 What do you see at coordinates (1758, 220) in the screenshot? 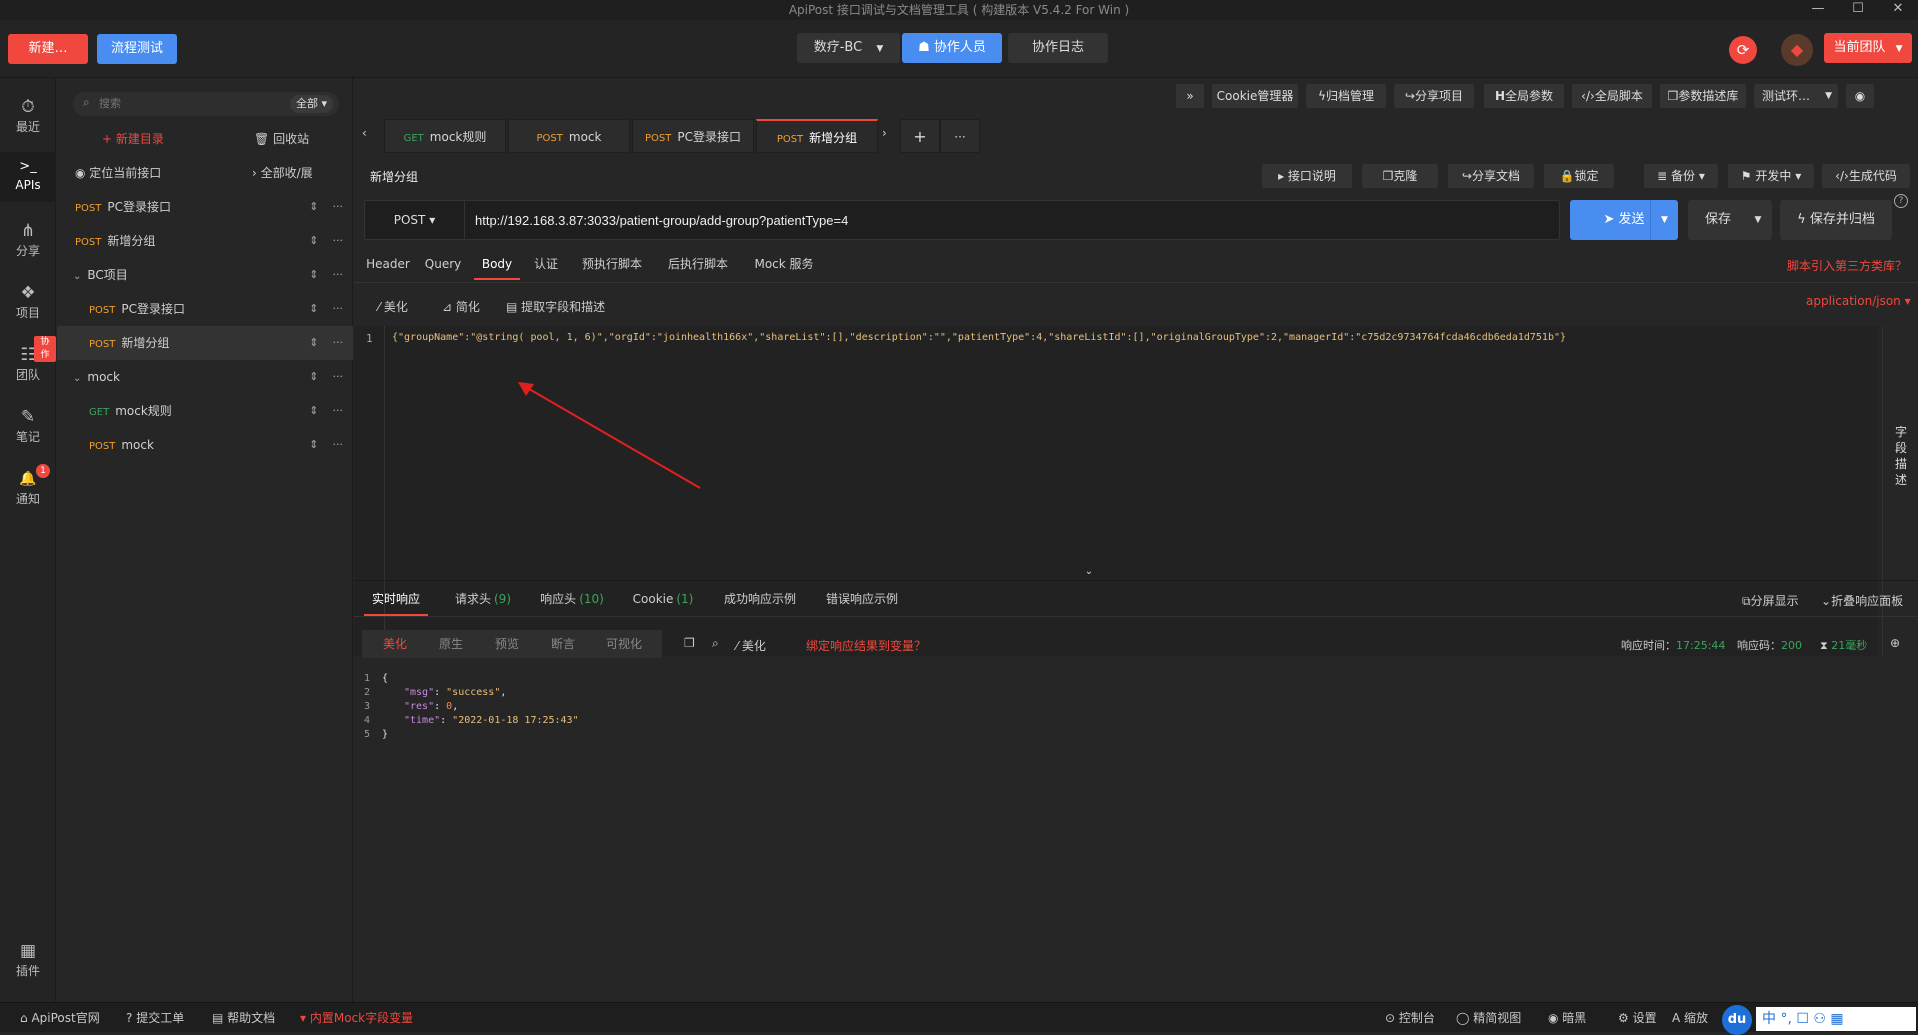
I see `save-dropdown-icon: ▼` at bounding box center [1758, 220].